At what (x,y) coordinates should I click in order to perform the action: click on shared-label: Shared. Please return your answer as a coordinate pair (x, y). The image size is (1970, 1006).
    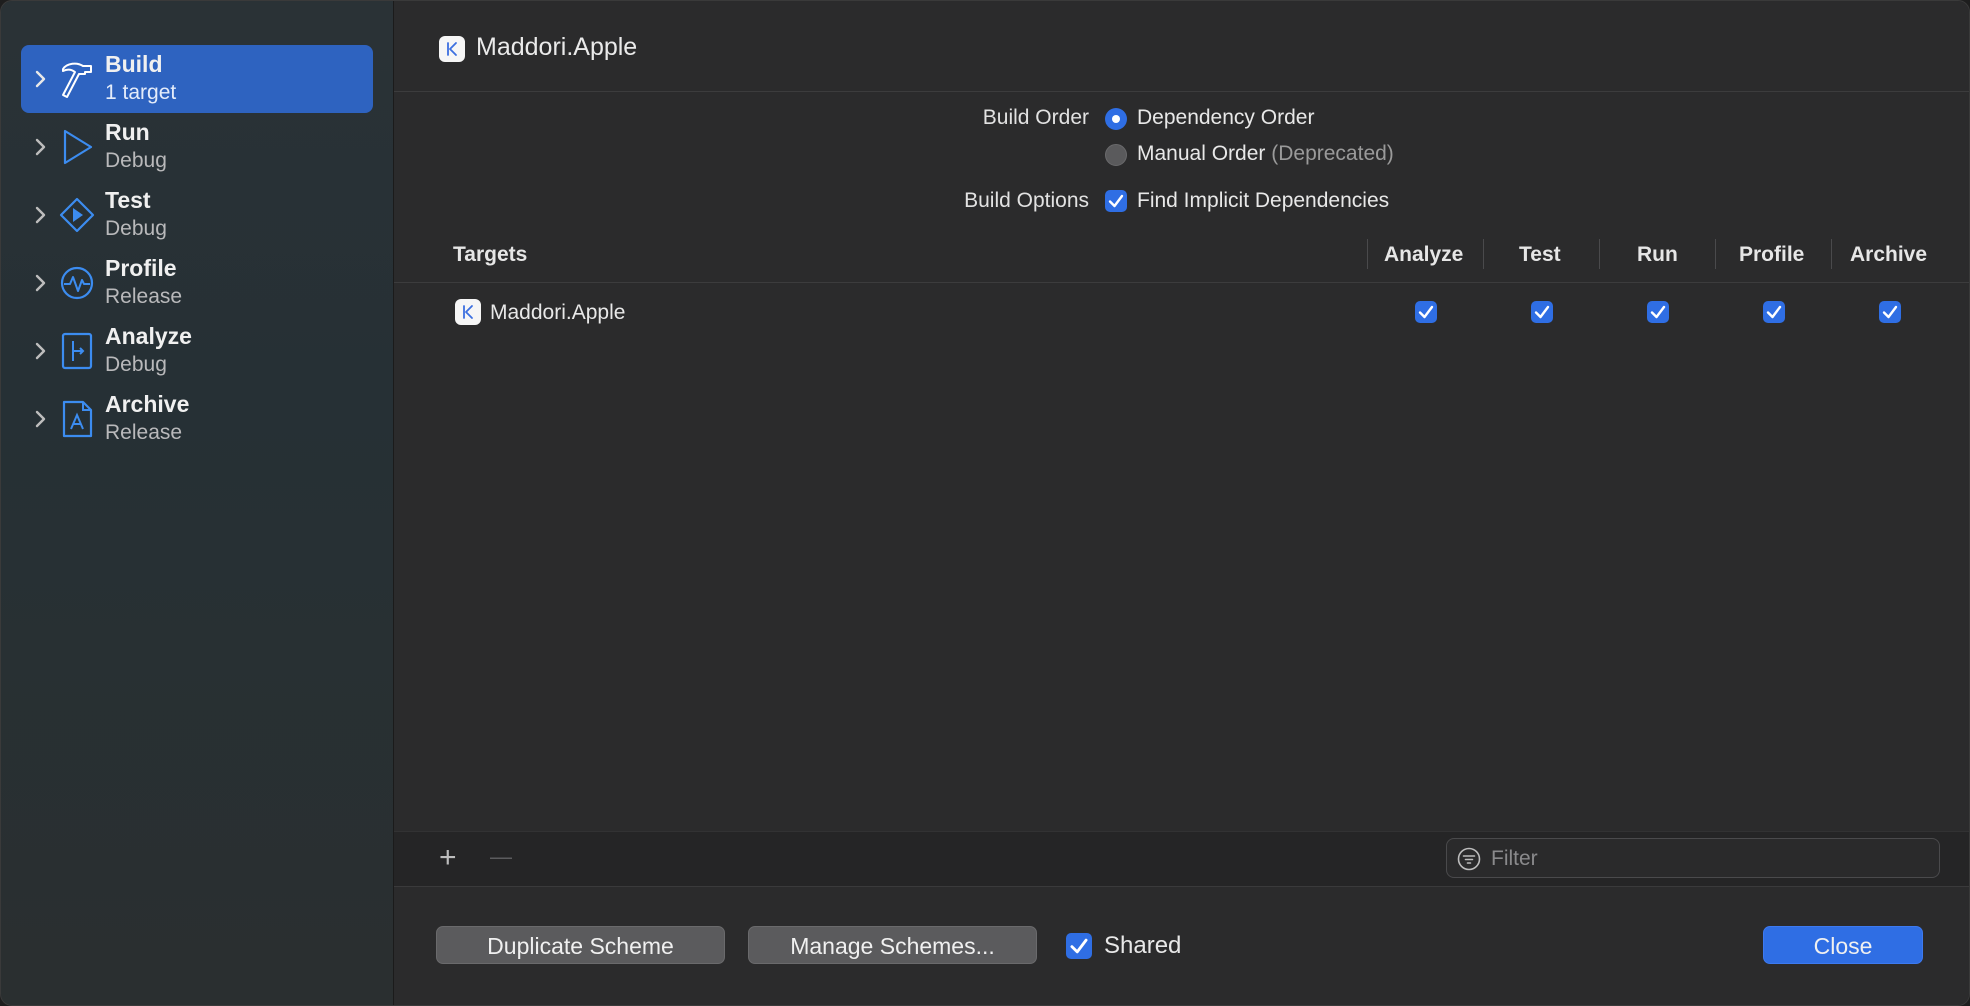
    Looking at the image, I should click on (1142, 946).